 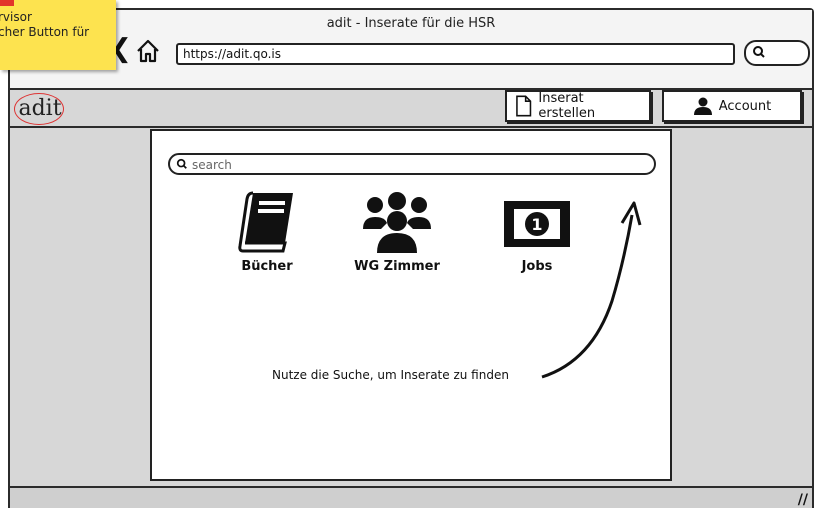 I want to click on app-logo: adit, so click(x=40, y=109).